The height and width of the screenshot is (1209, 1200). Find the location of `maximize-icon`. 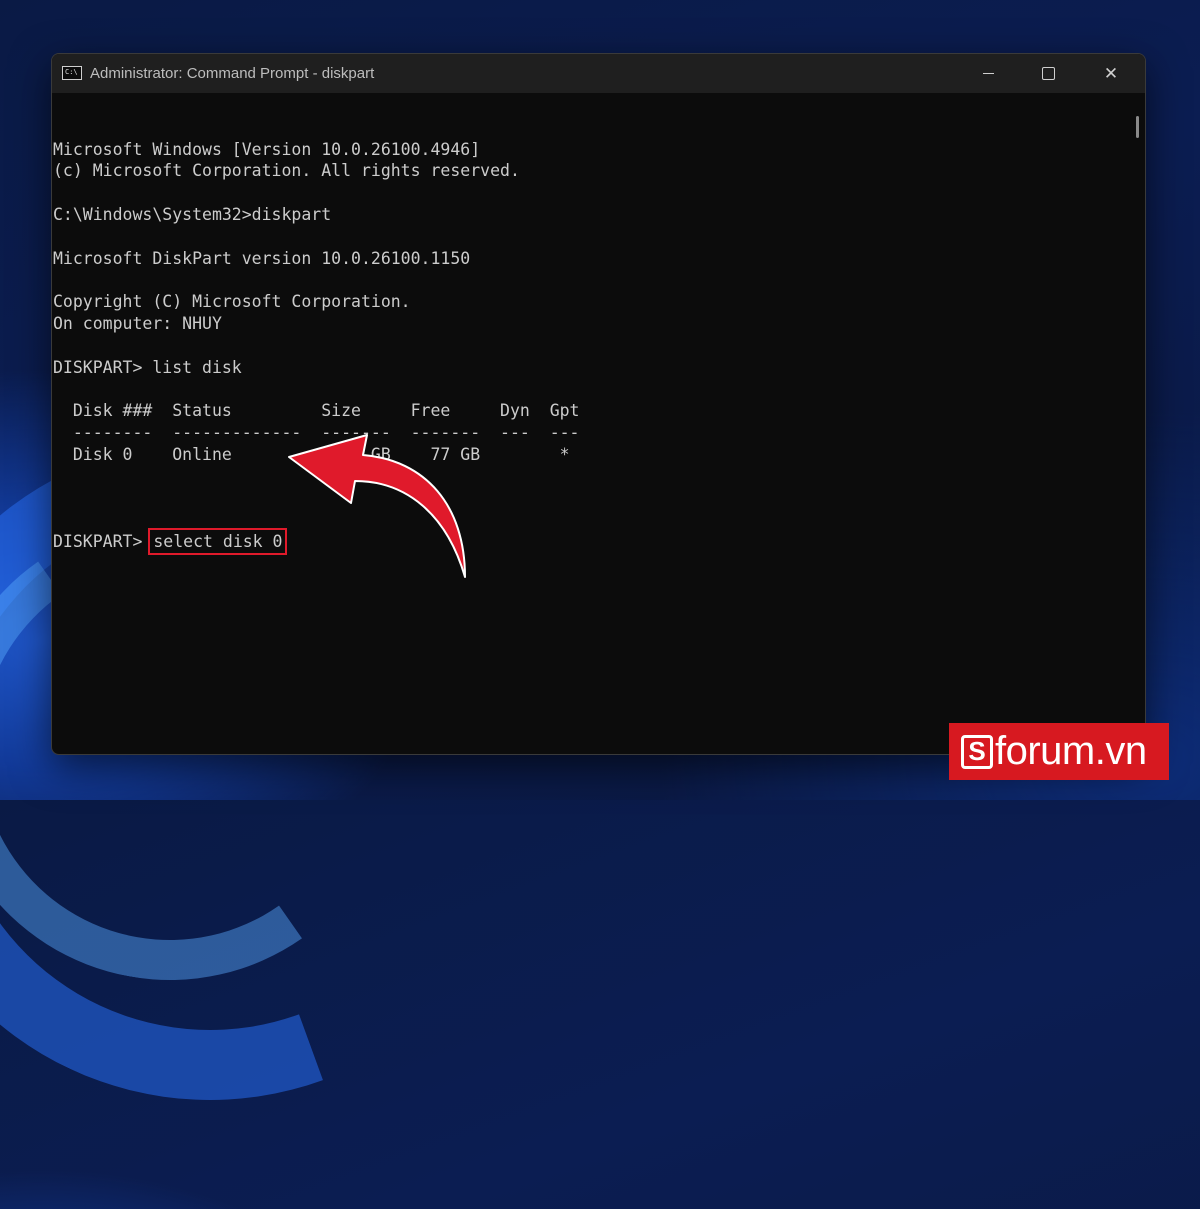

maximize-icon is located at coordinates (1048, 73).